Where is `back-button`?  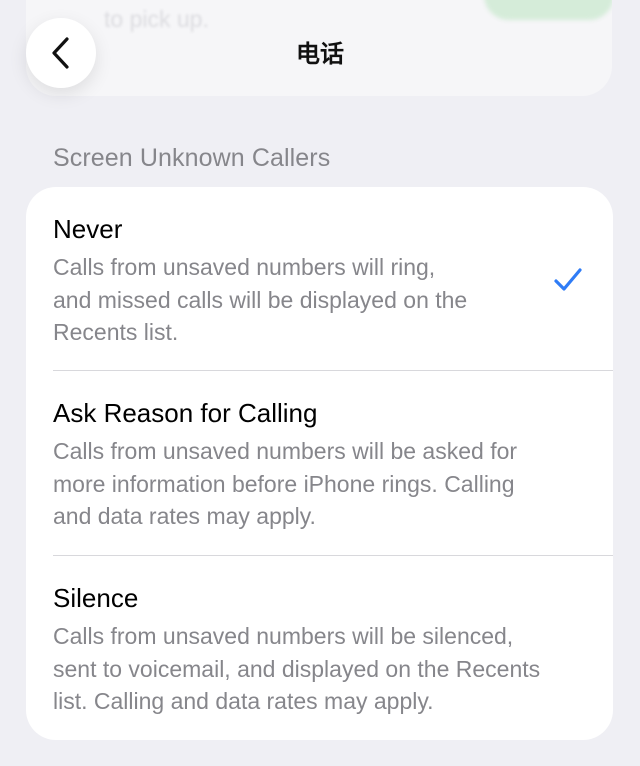 back-button is located at coordinates (61, 53).